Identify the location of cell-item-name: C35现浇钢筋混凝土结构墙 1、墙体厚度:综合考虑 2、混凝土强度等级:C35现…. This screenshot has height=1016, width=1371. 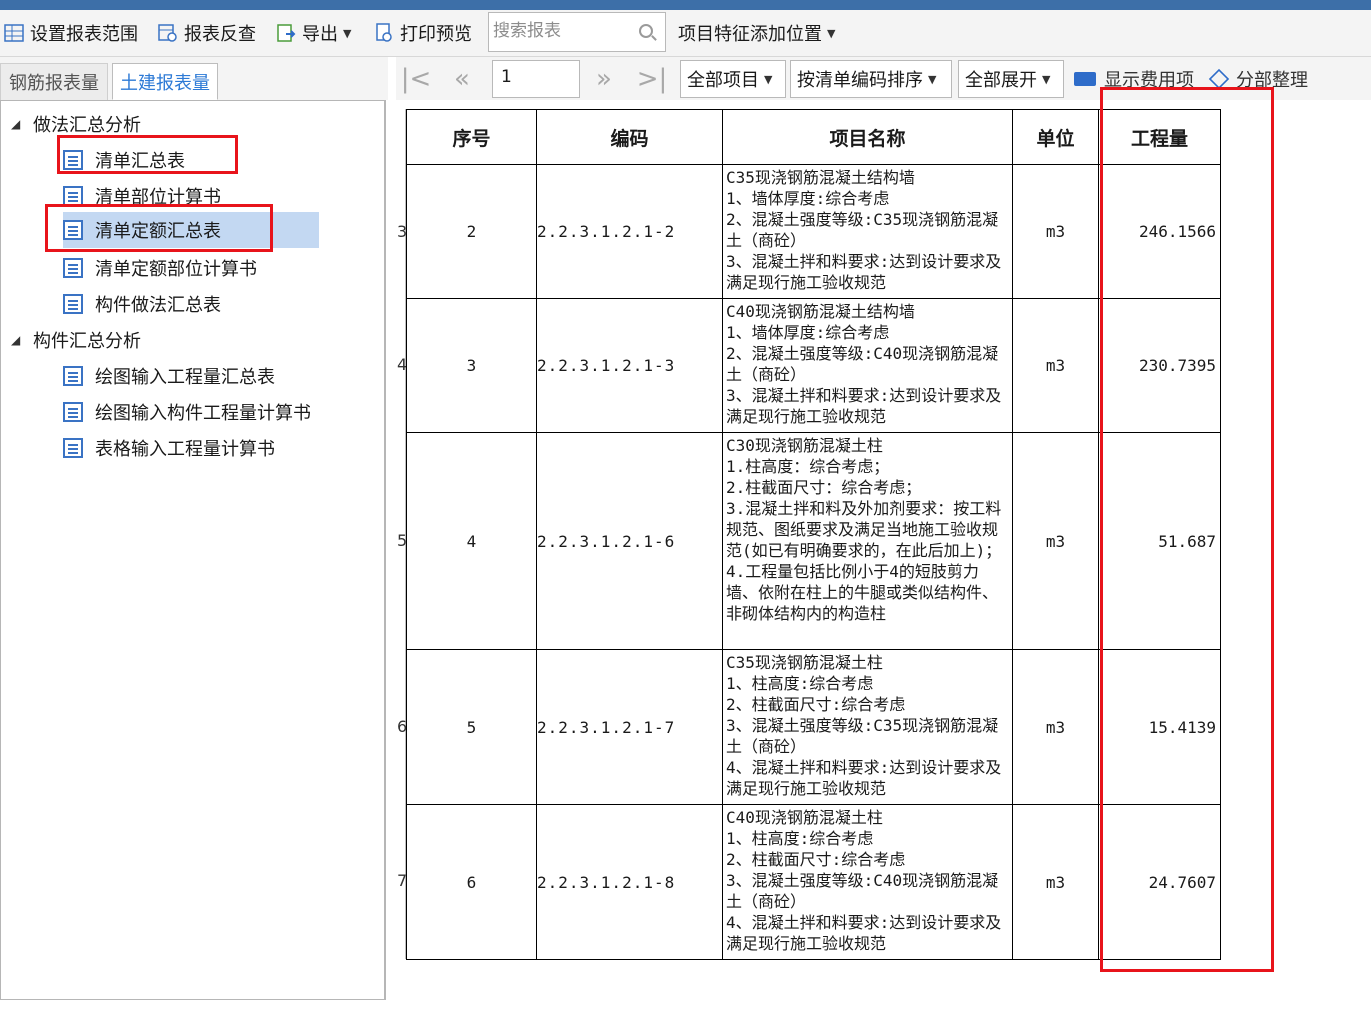
(867, 231).